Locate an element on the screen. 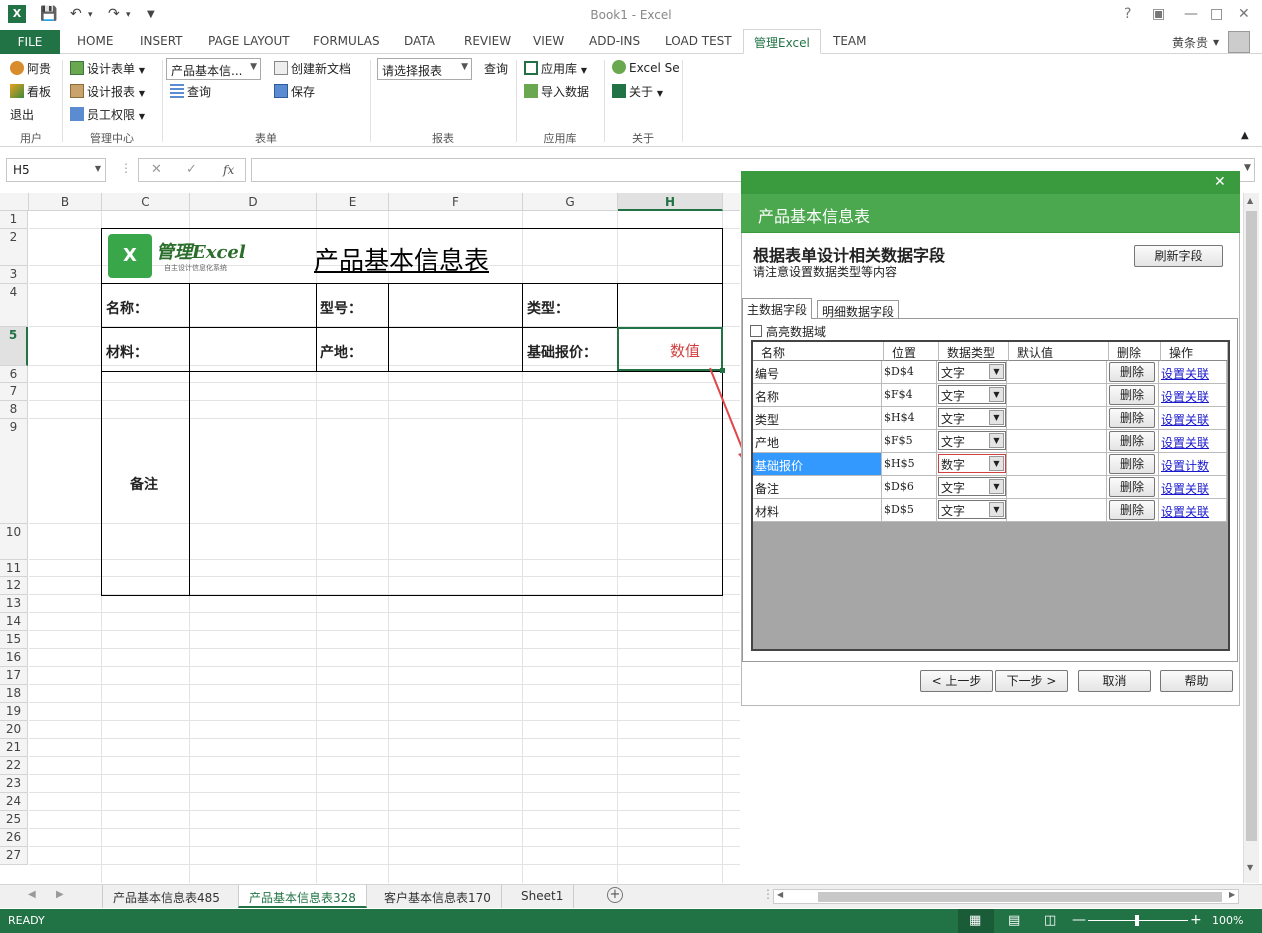 The image size is (1262, 933). field-name-cell: 编号 is located at coordinates (817, 372).